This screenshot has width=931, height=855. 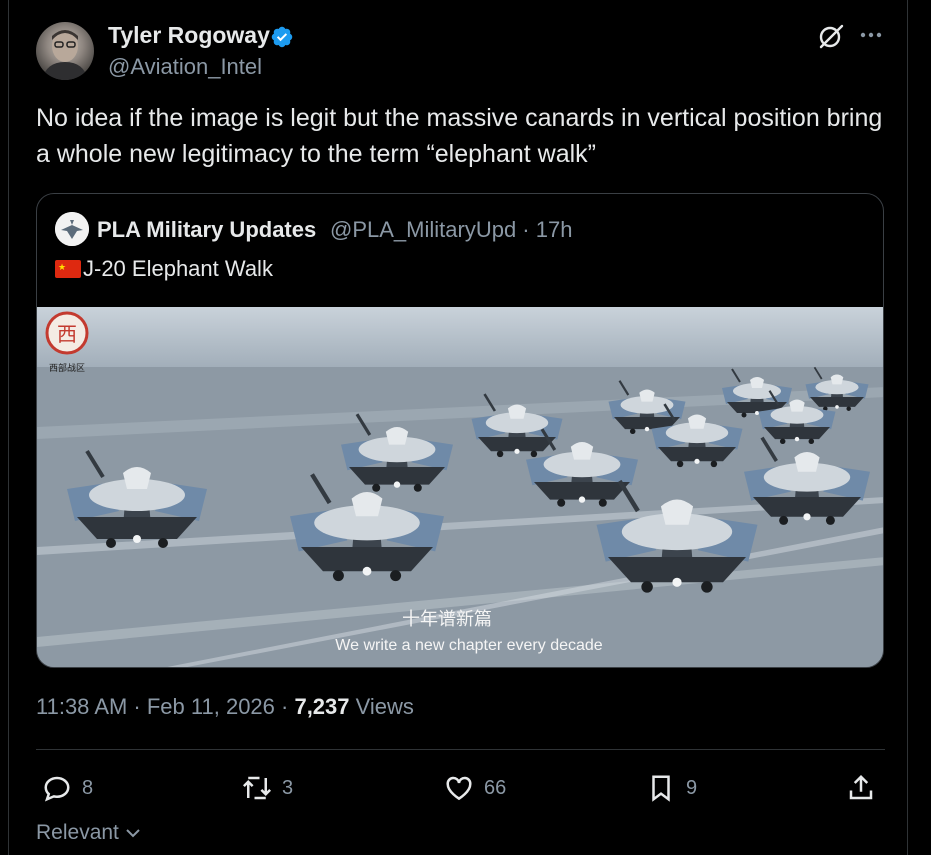 I want to click on repost-count: 3, so click(x=288, y=787).